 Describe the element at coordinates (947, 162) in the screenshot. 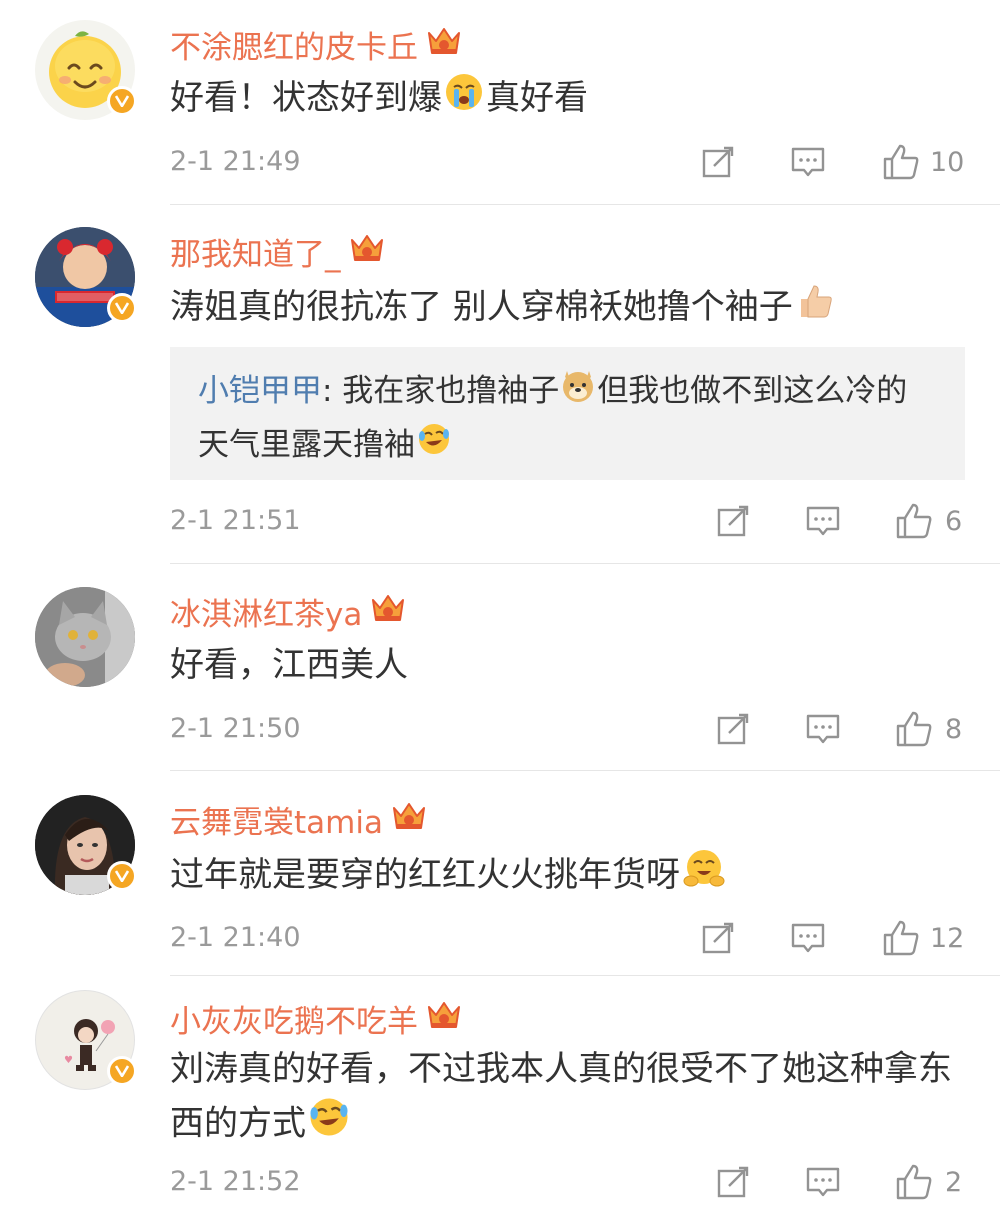

I see `like-count: 10` at that location.